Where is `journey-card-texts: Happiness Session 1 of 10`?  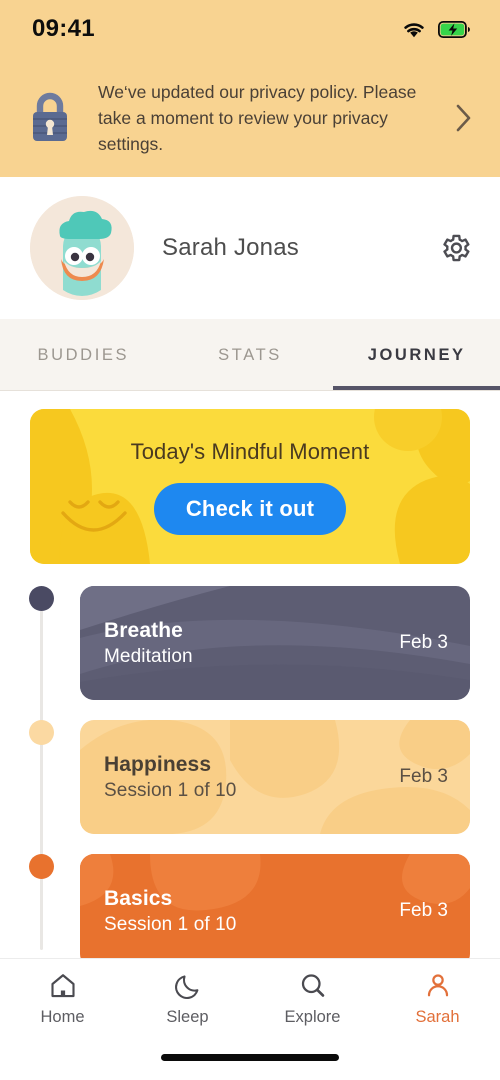
journey-card-texts: Happiness Session 1 of 10 is located at coordinates (251, 777).